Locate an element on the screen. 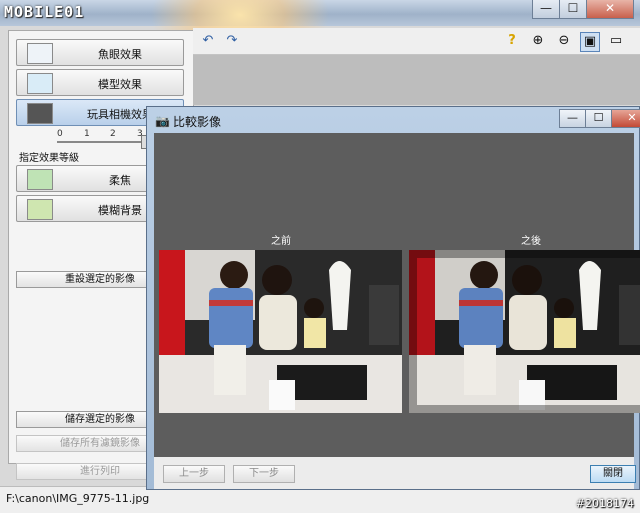  compare-view-icon: ▭ is located at coordinates (616, 41).